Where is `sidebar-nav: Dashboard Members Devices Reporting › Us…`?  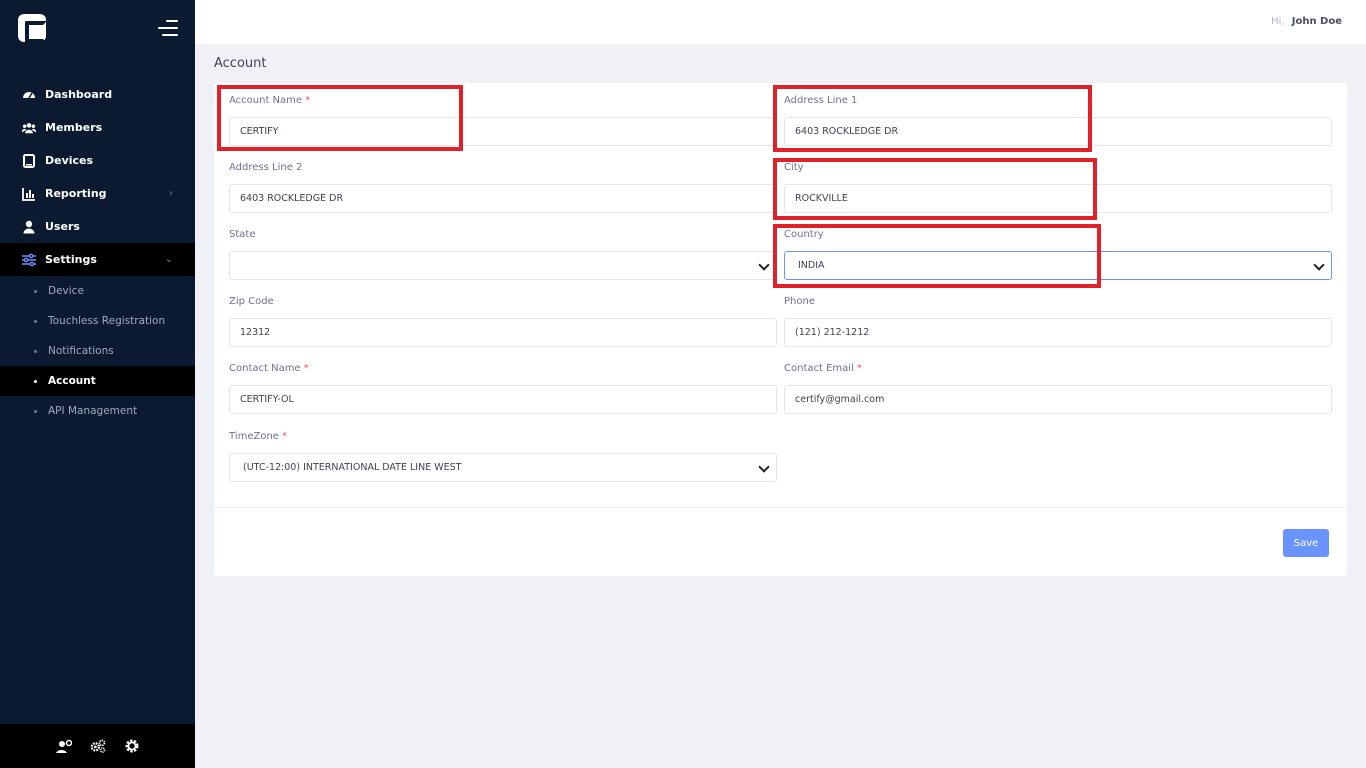 sidebar-nav: Dashboard Members Devices Reporting › Us… is located at coordinates (97, 252).